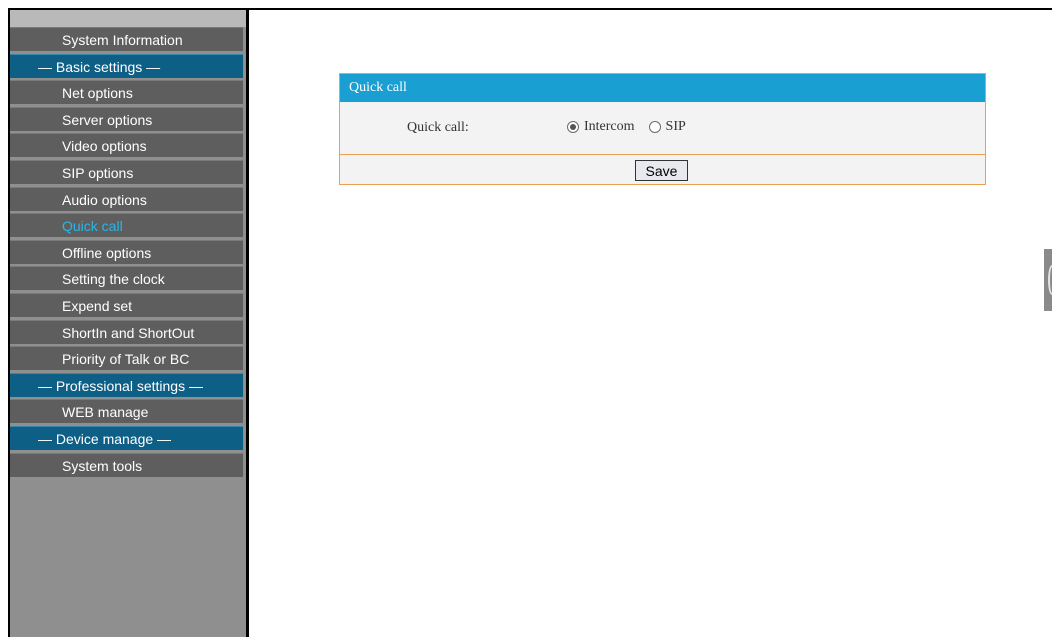  I want to click on side-scroll-tab-icon, so click(1048, 280).